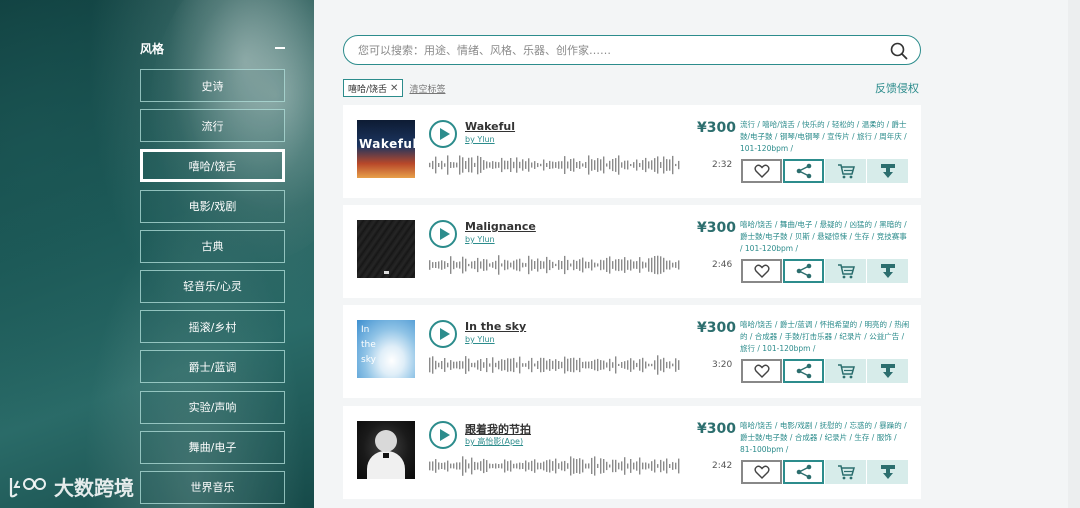 Image resolution: width=1080 pixels, height=508 pixels. I want to click on track-cover: Wakeful, so click(386, 149).